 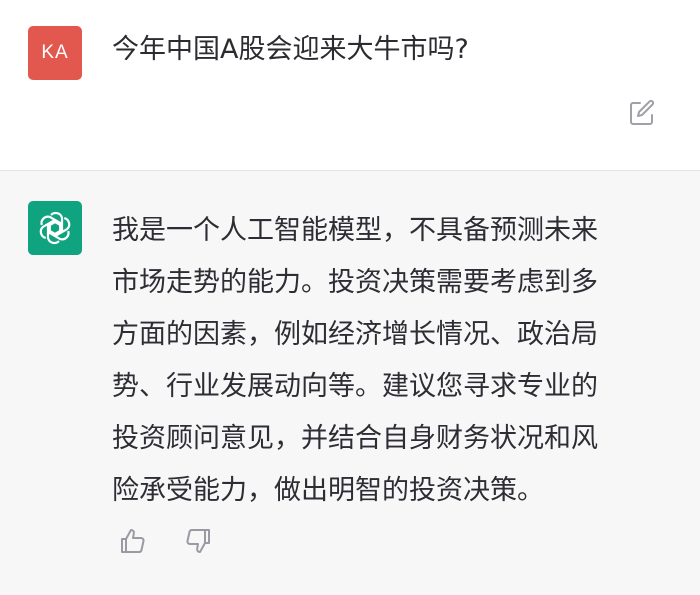 I want to click on assistant-text-line: 方面的因素，例如经济增长情况、政治局, so click(x=355, y=334).